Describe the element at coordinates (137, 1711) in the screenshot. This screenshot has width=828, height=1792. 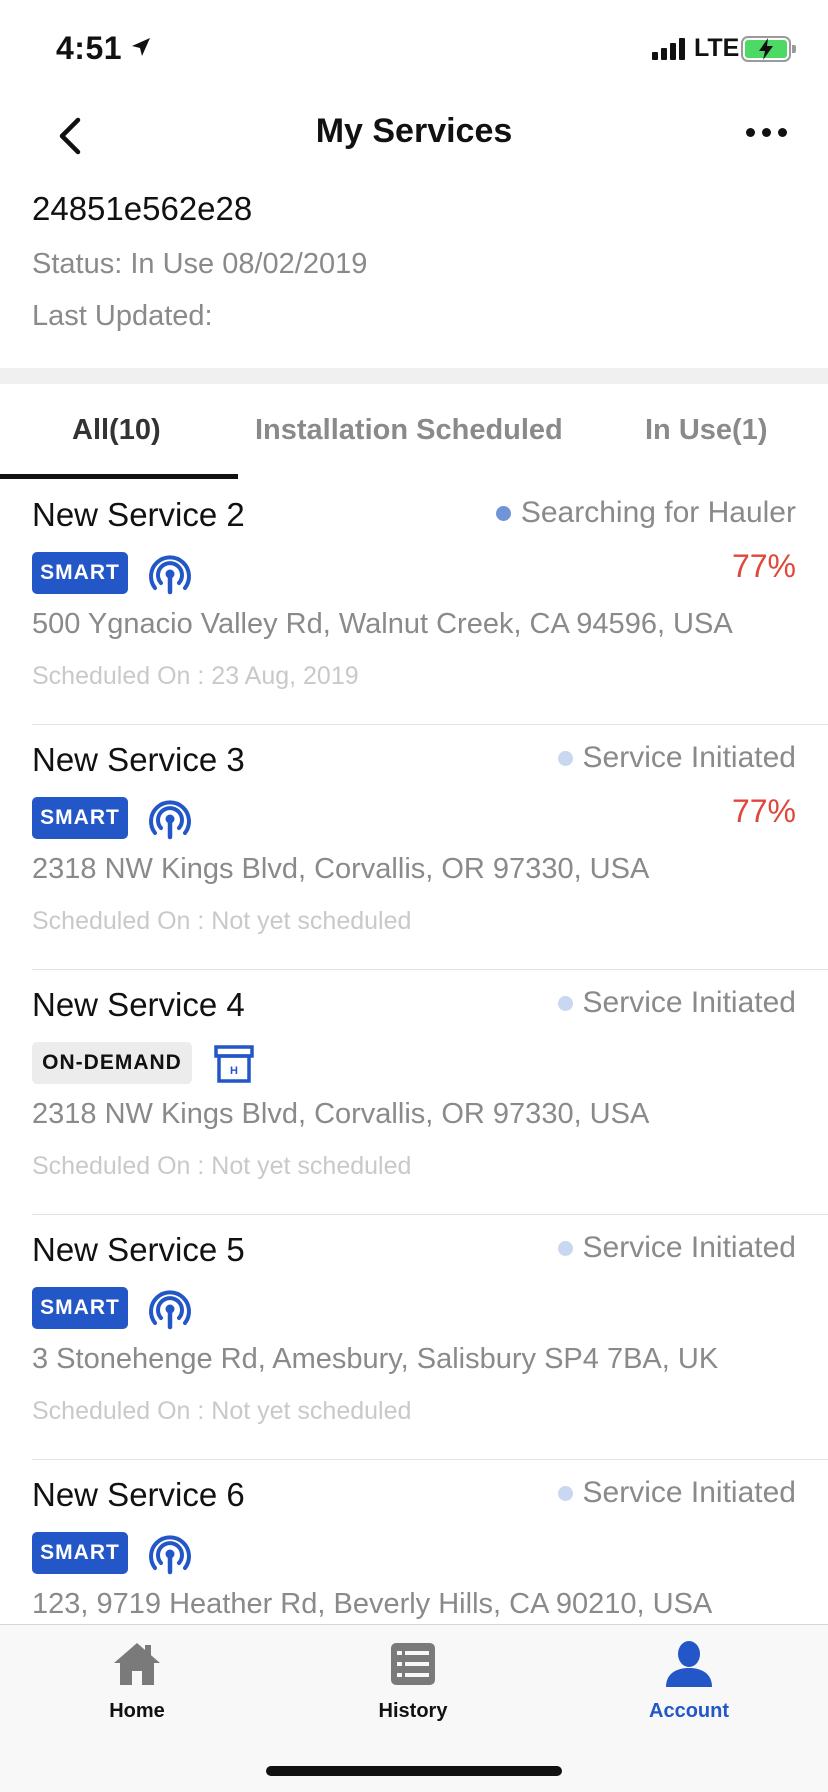
I see `tab-home-label: Home` at that location.